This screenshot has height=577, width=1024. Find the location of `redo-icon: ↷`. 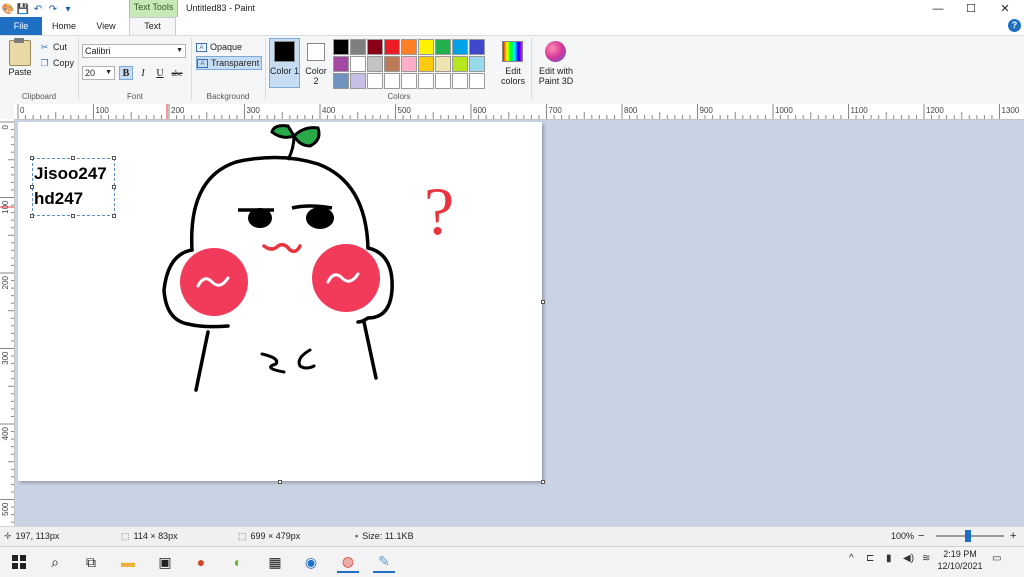

redo-icon: ↷ is located at coordinates (53, 9).